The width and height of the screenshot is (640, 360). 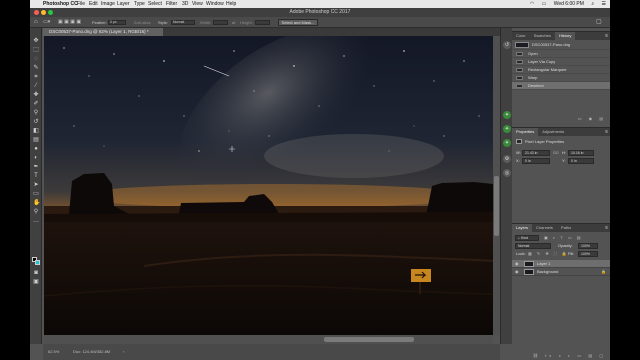 I want to click on healing-brush-tool-icon: ✚, so click(x=36, y=95).